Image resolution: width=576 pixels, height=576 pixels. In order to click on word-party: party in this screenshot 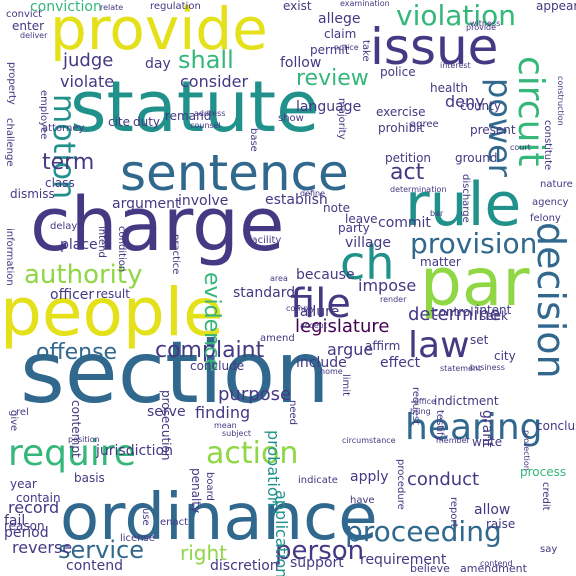, I will do `click(354, 228)`.